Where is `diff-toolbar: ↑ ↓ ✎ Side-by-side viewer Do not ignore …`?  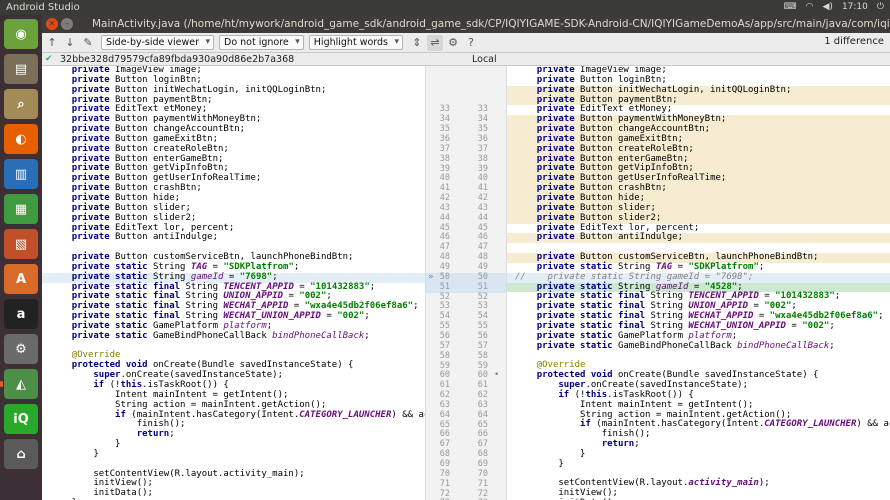 diff-toolbar: ↑ ↓ ✎ Side-by-side viewer Do not ignore … is located at coordinates (466, 43).